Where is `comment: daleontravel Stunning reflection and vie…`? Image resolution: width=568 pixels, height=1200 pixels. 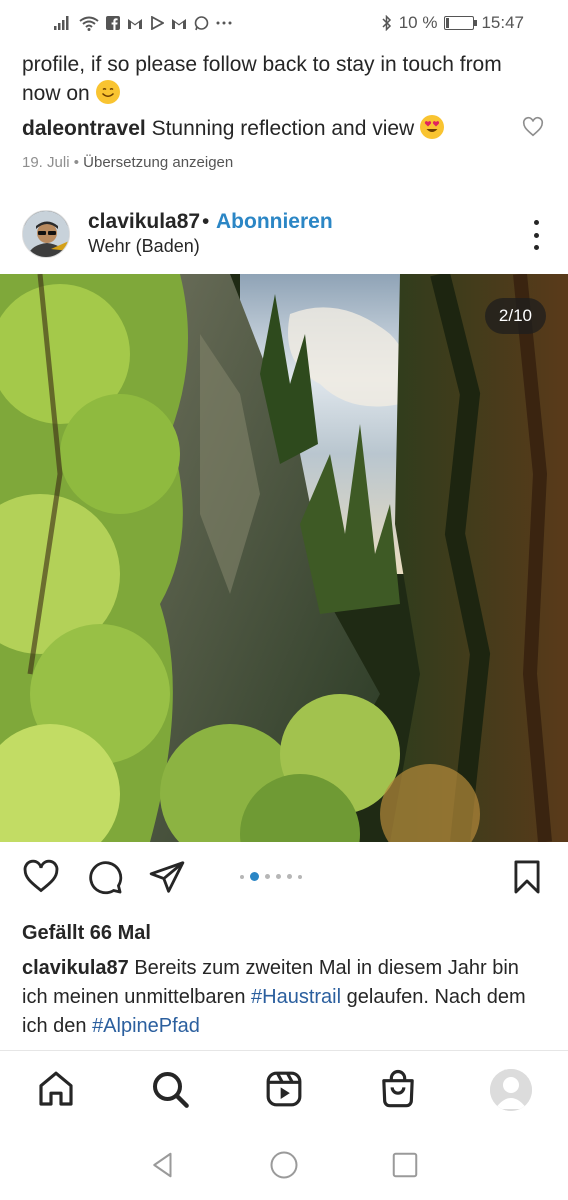 comment: daleontravel Stunning reflection and vie… is located at coordinates (282, 129).